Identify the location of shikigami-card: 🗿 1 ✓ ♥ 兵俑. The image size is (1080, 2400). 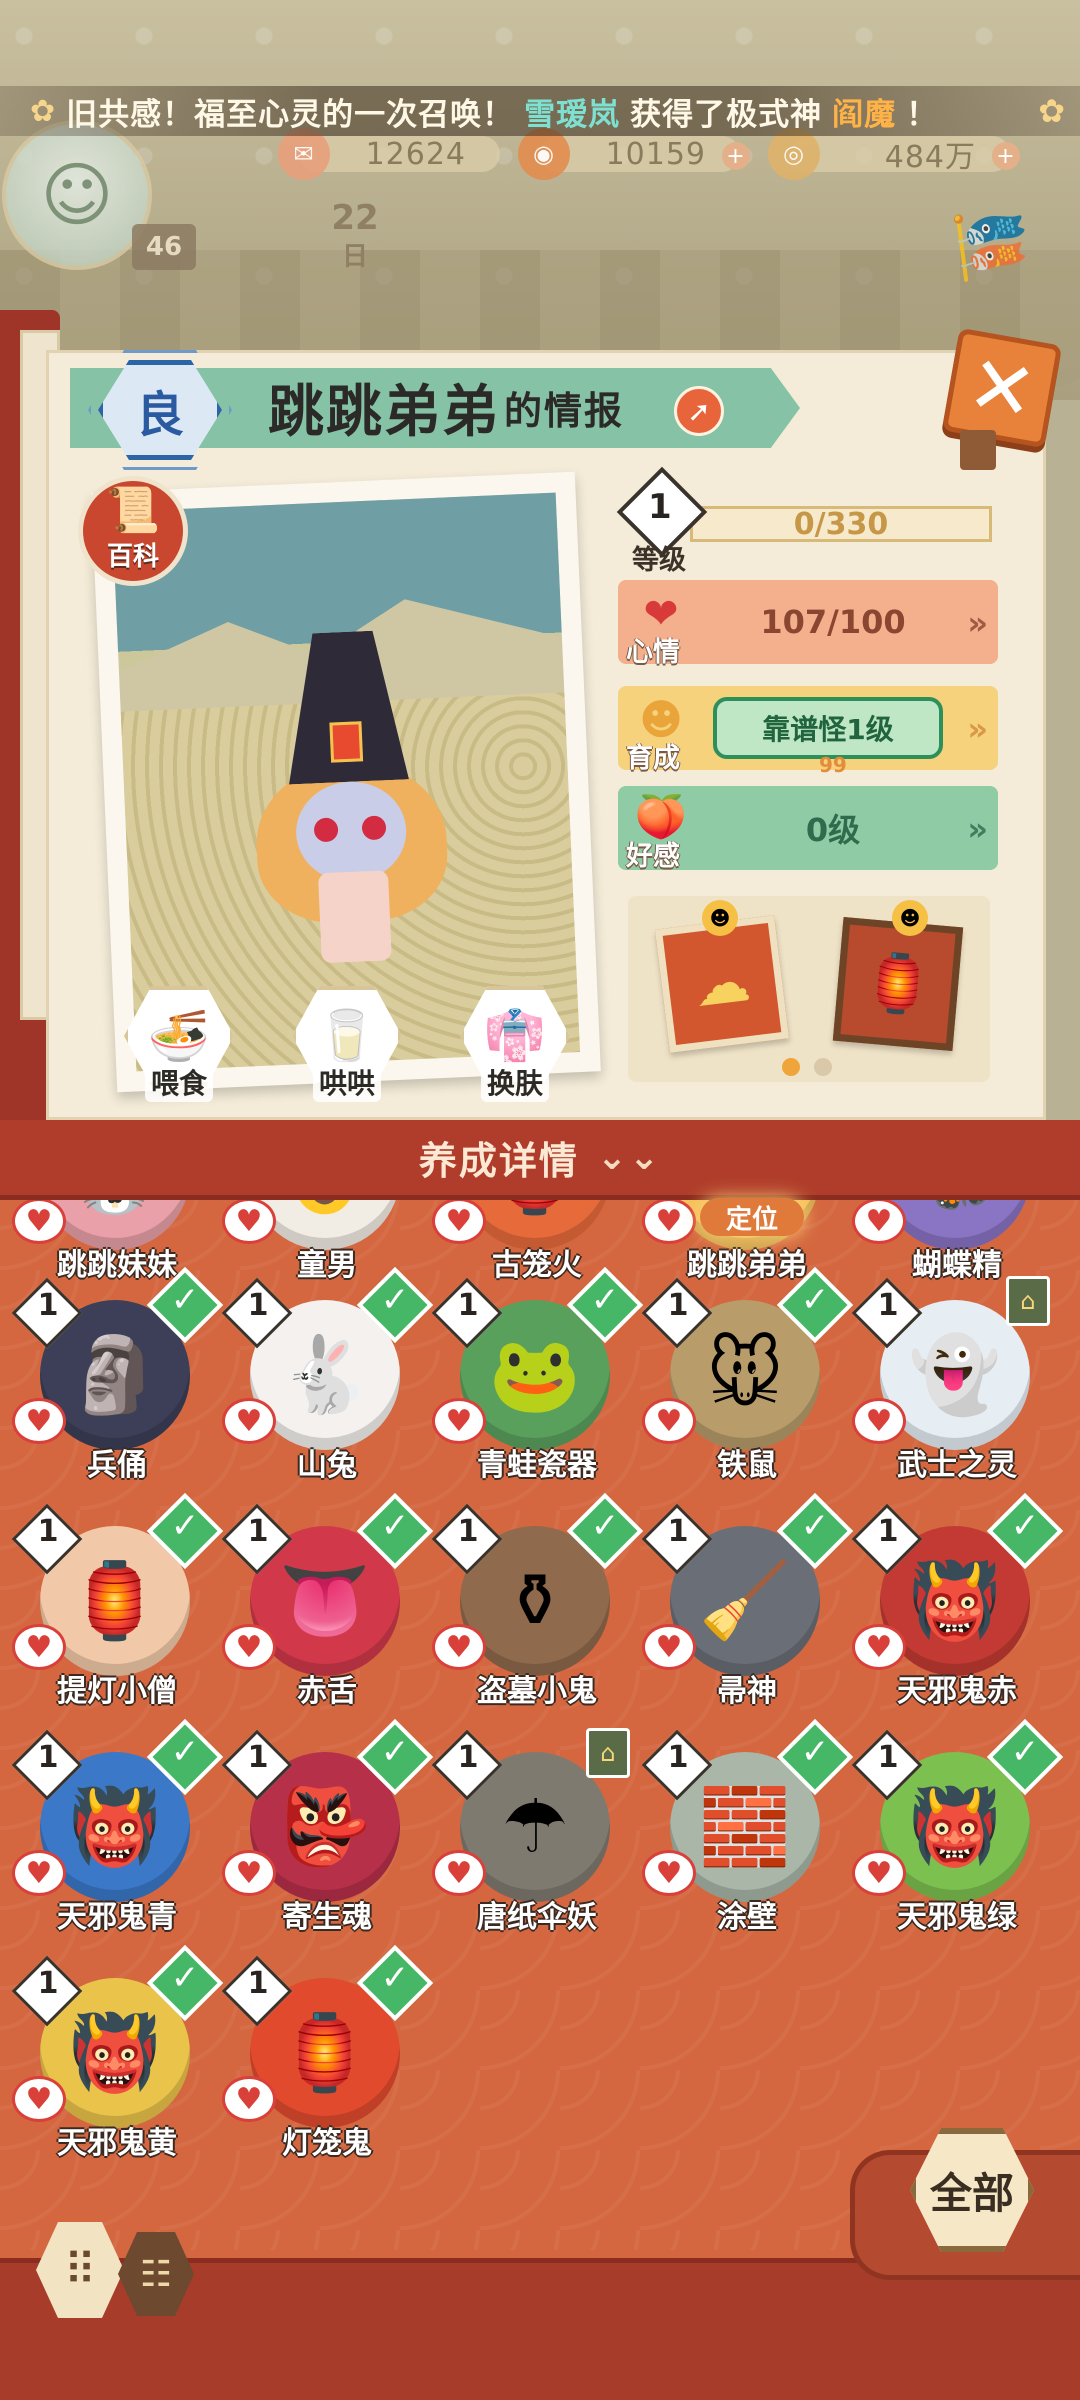
(117, 1388).